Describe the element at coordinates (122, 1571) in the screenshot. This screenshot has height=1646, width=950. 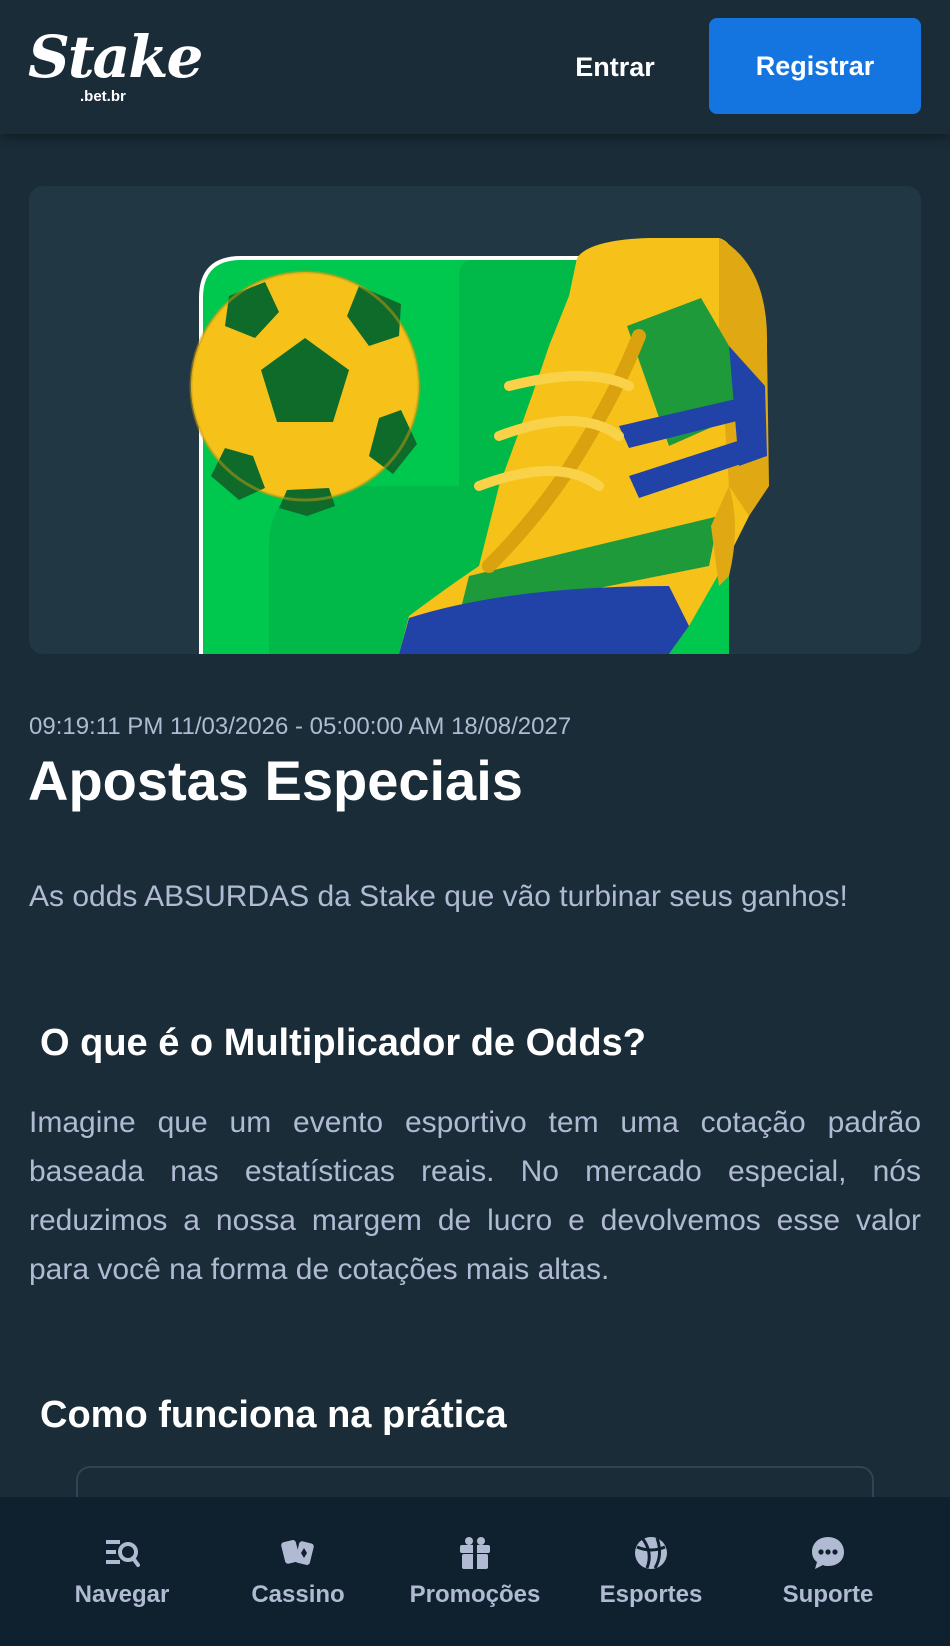
I see `nav-item-browse: Navegar` at that location.